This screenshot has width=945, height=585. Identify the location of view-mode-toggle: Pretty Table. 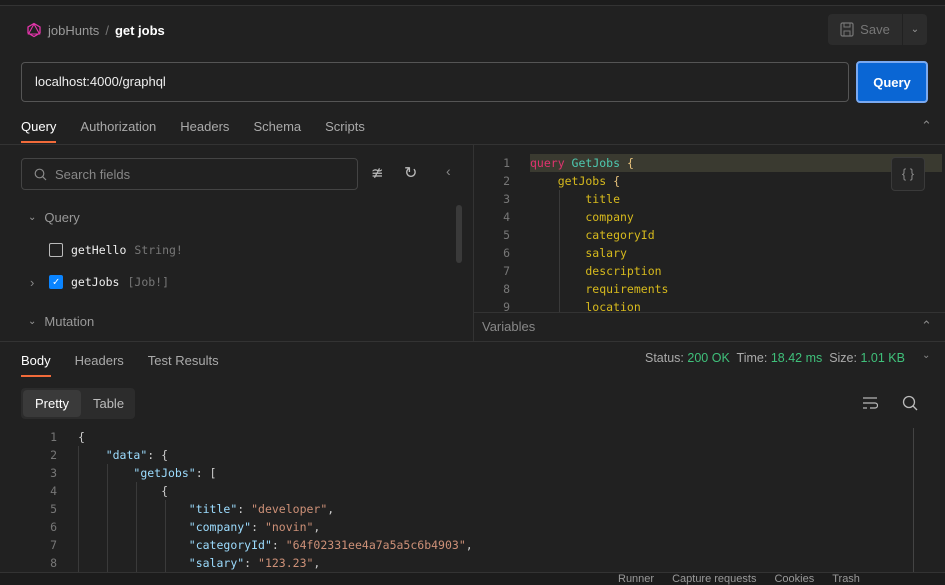
(78, 403).